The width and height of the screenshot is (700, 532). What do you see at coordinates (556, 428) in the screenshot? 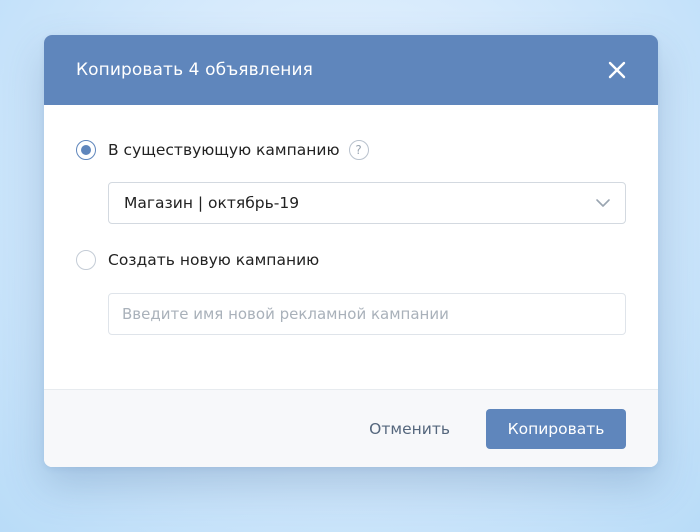
I see `copy-button: Копировать` at bounding box center [556, 428].